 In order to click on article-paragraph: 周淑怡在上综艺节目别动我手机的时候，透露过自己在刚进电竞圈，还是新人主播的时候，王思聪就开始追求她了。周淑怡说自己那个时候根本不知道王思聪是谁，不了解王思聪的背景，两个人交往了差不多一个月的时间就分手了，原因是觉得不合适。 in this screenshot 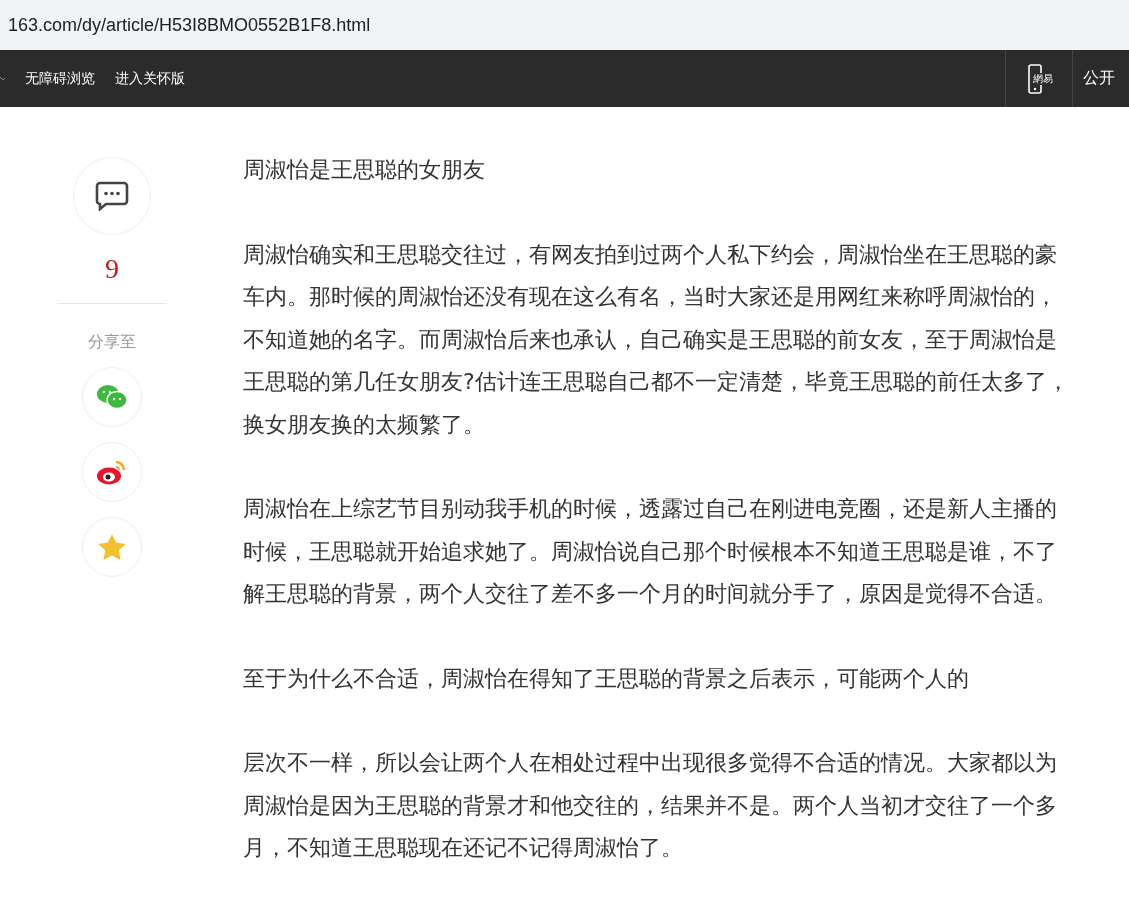, I will do `click(650, 551)`.